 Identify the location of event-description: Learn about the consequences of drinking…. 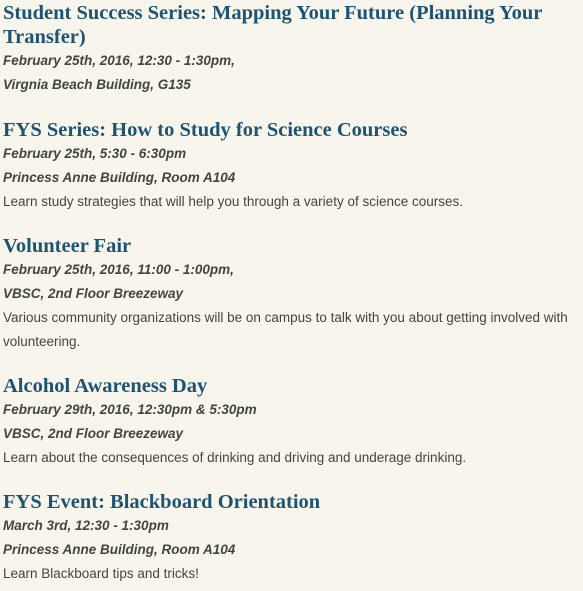
(235, 457).